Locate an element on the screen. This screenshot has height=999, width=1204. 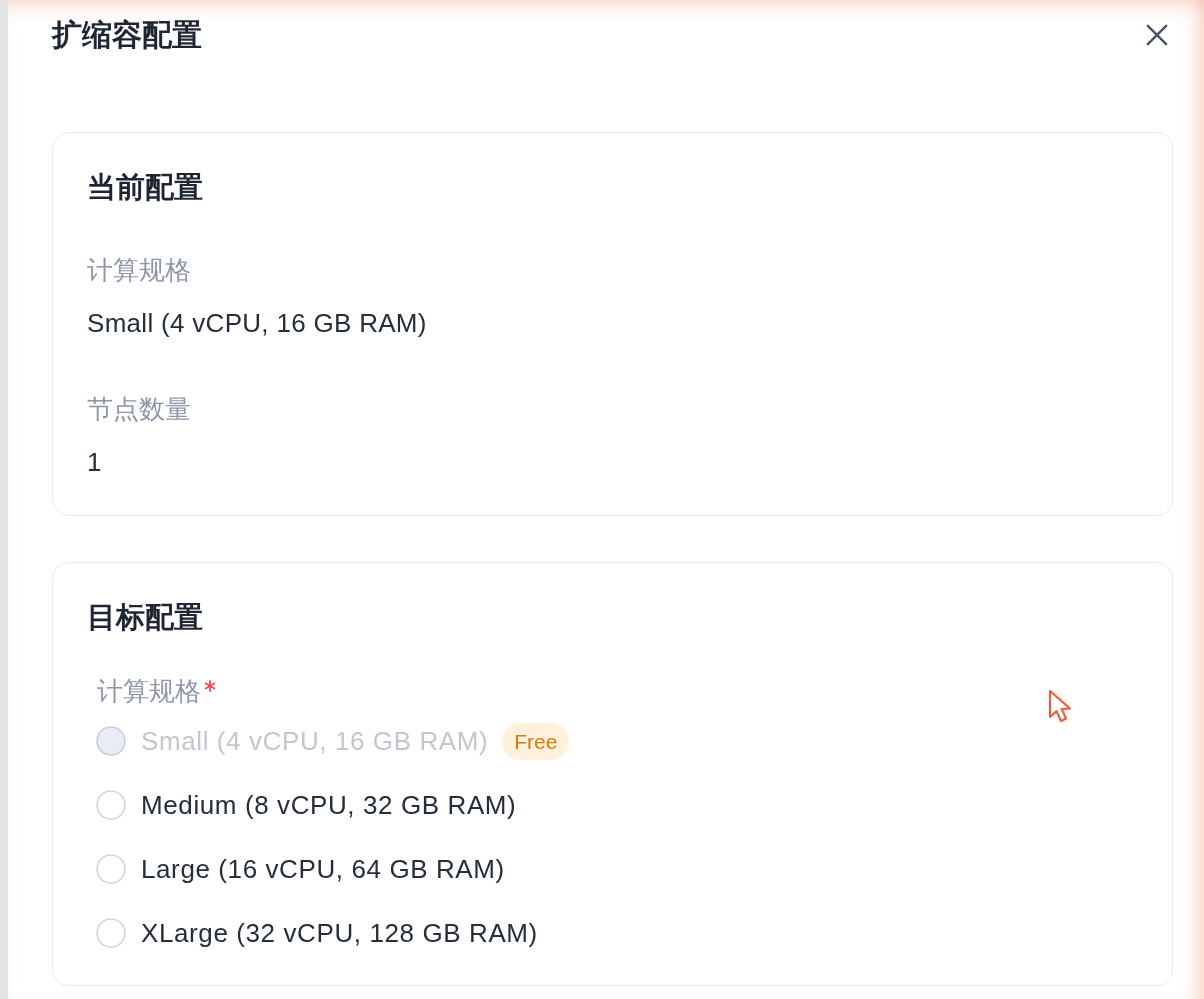
card-title: 当前配置 is located at coordinates (145, 187).